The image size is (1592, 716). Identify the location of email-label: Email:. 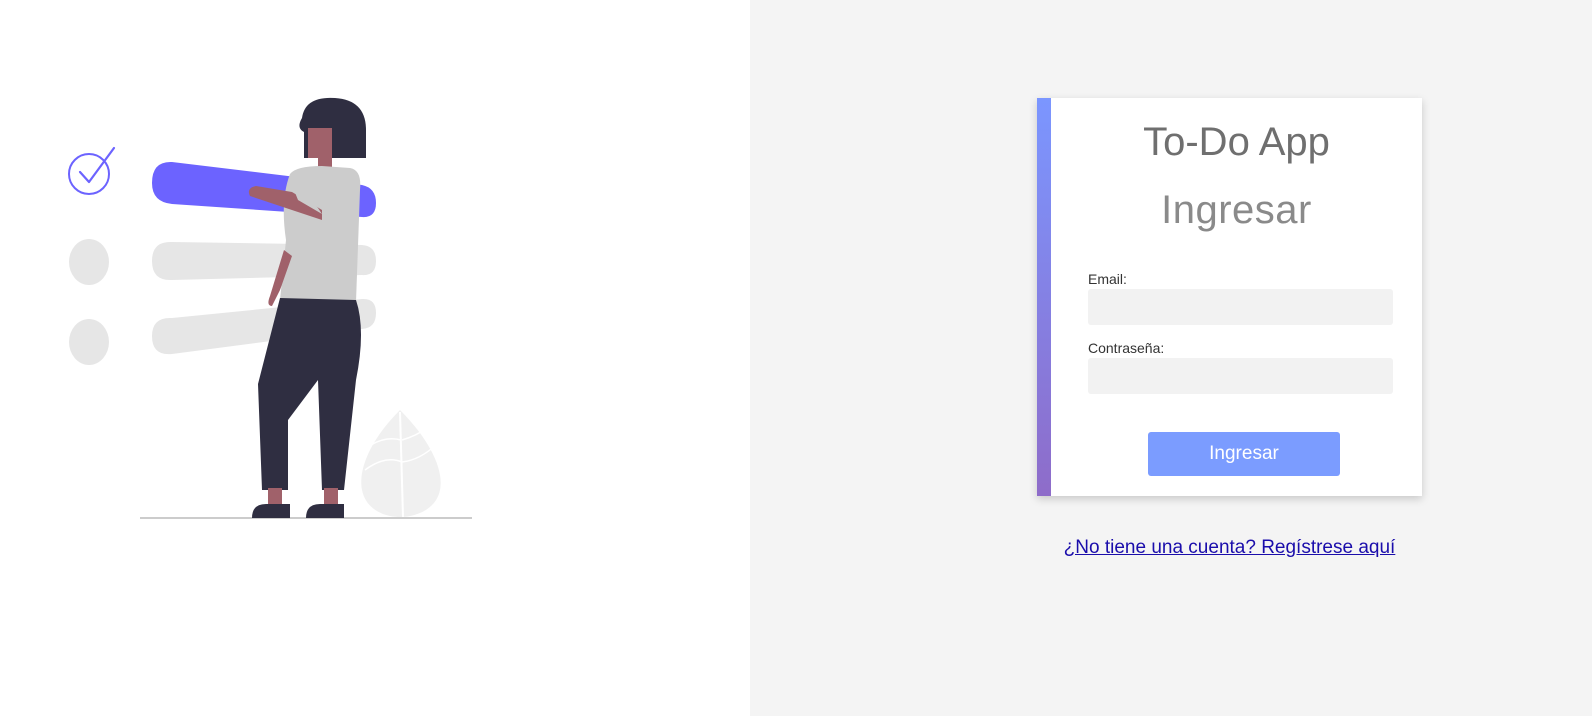
(1107, 279).